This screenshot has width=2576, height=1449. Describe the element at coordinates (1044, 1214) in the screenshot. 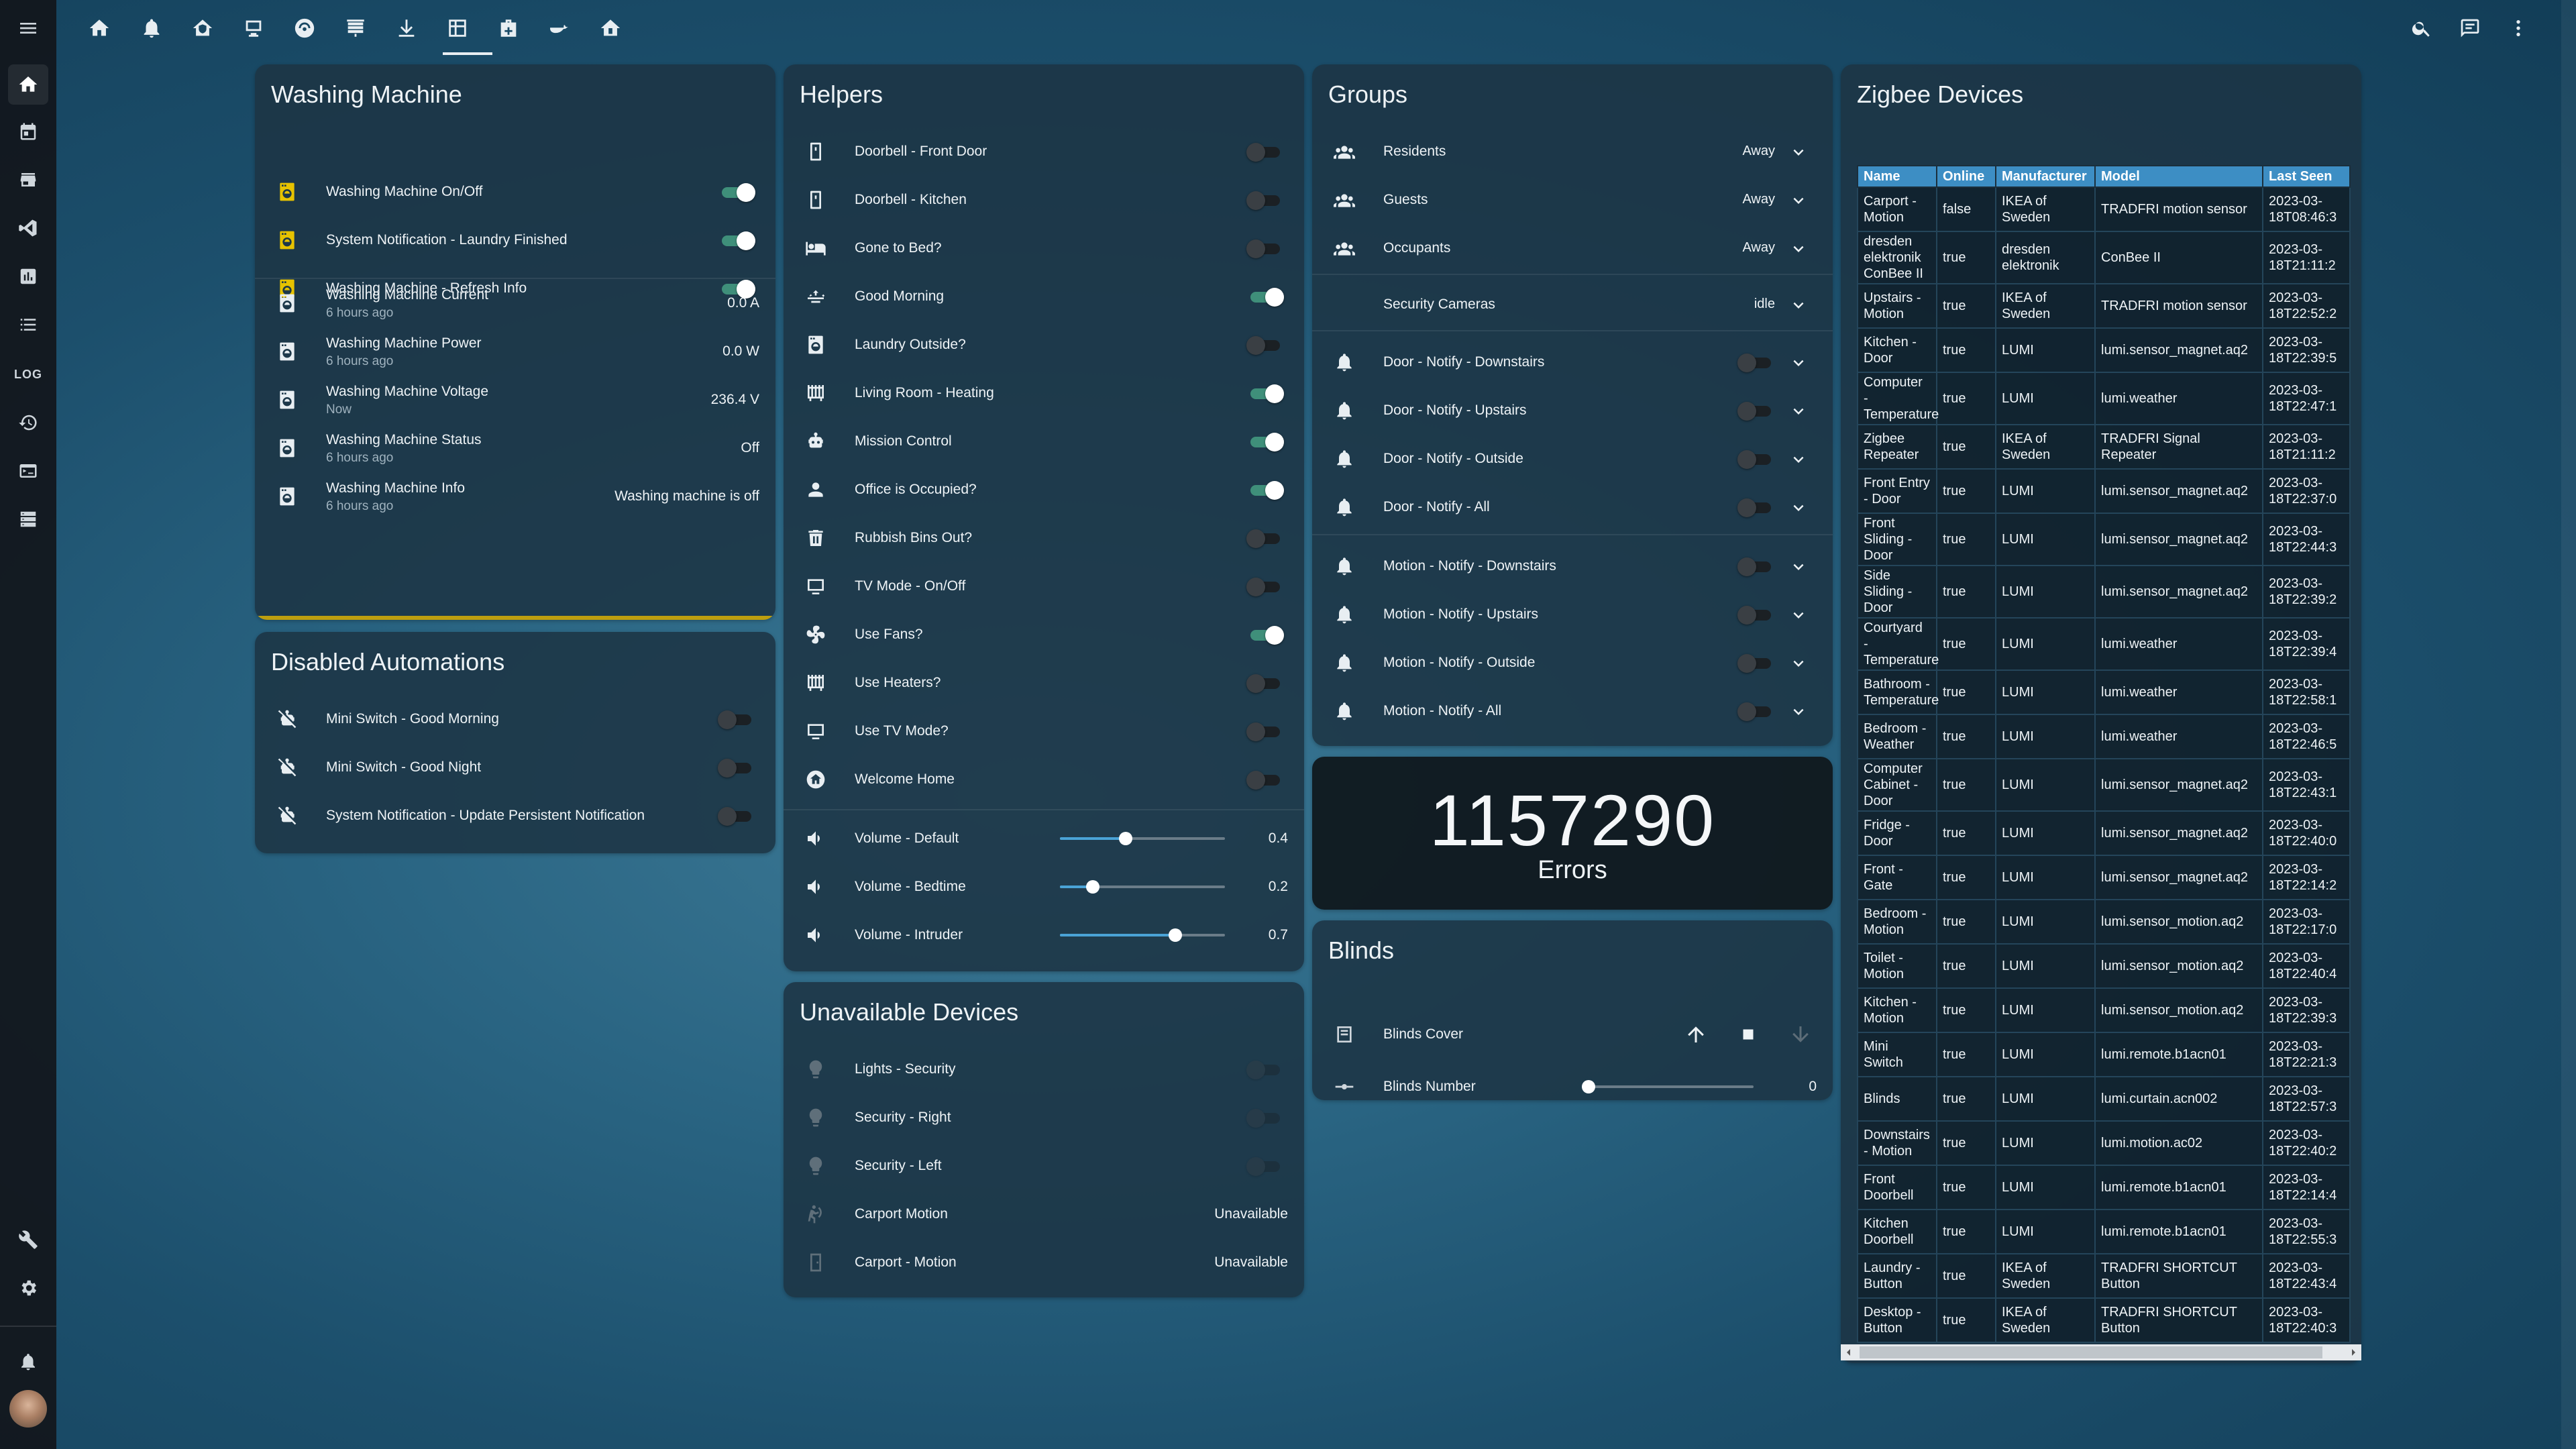

I see `unavailable-row: Carport Motion Unavailable` at that location.